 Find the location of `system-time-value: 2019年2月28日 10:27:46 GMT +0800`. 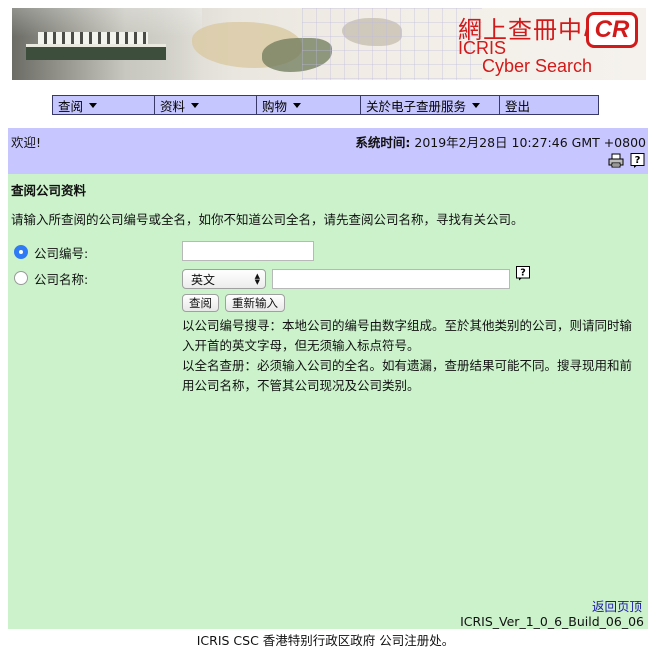

system-time-value: 2019年2月28日 10:27:46 GMT +0800 is located at coordinates (530, 142).